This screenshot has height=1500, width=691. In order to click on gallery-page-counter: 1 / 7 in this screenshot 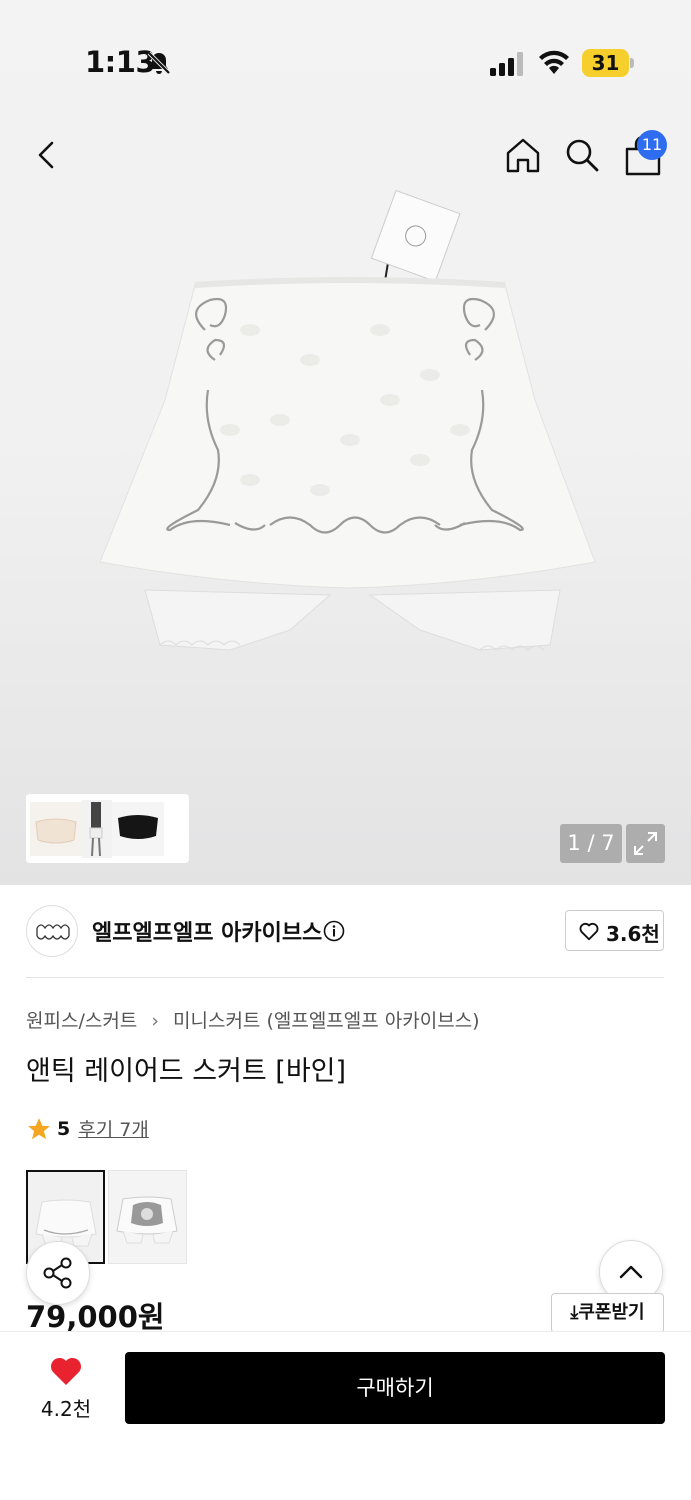, I will do `click(591, 843)`.